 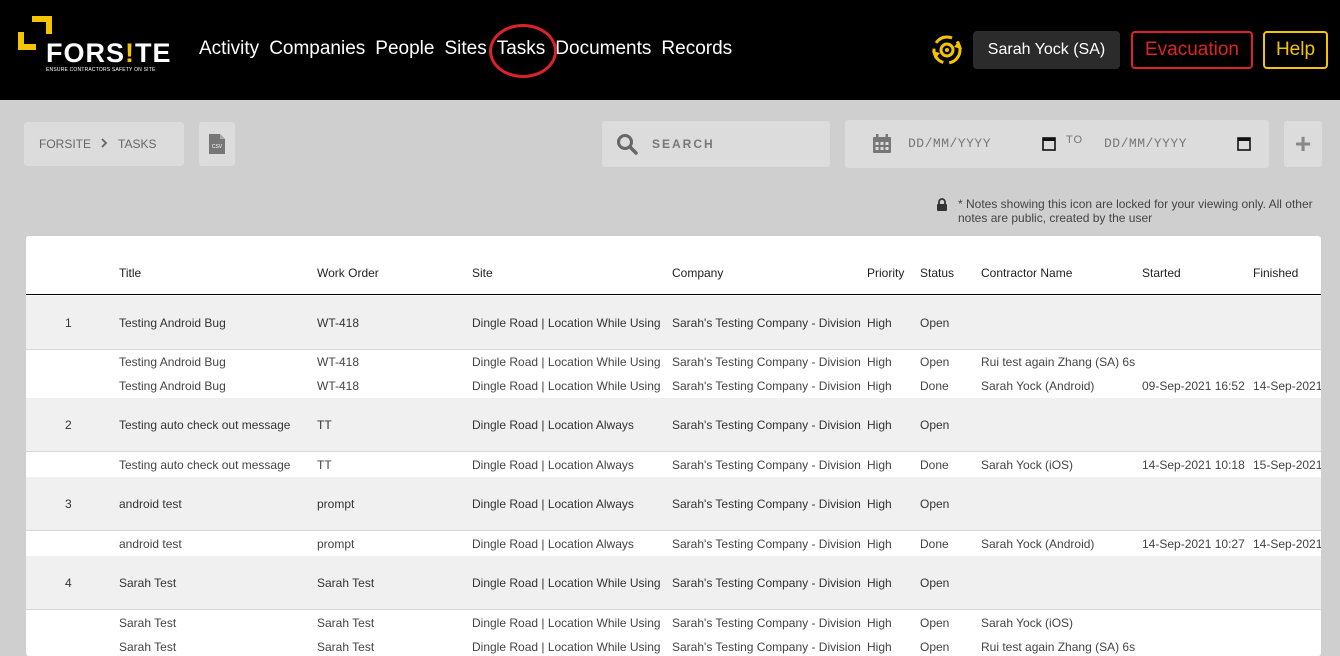 I want to click on finished: 14-Sep-2021, so click(x=1287, y=386).